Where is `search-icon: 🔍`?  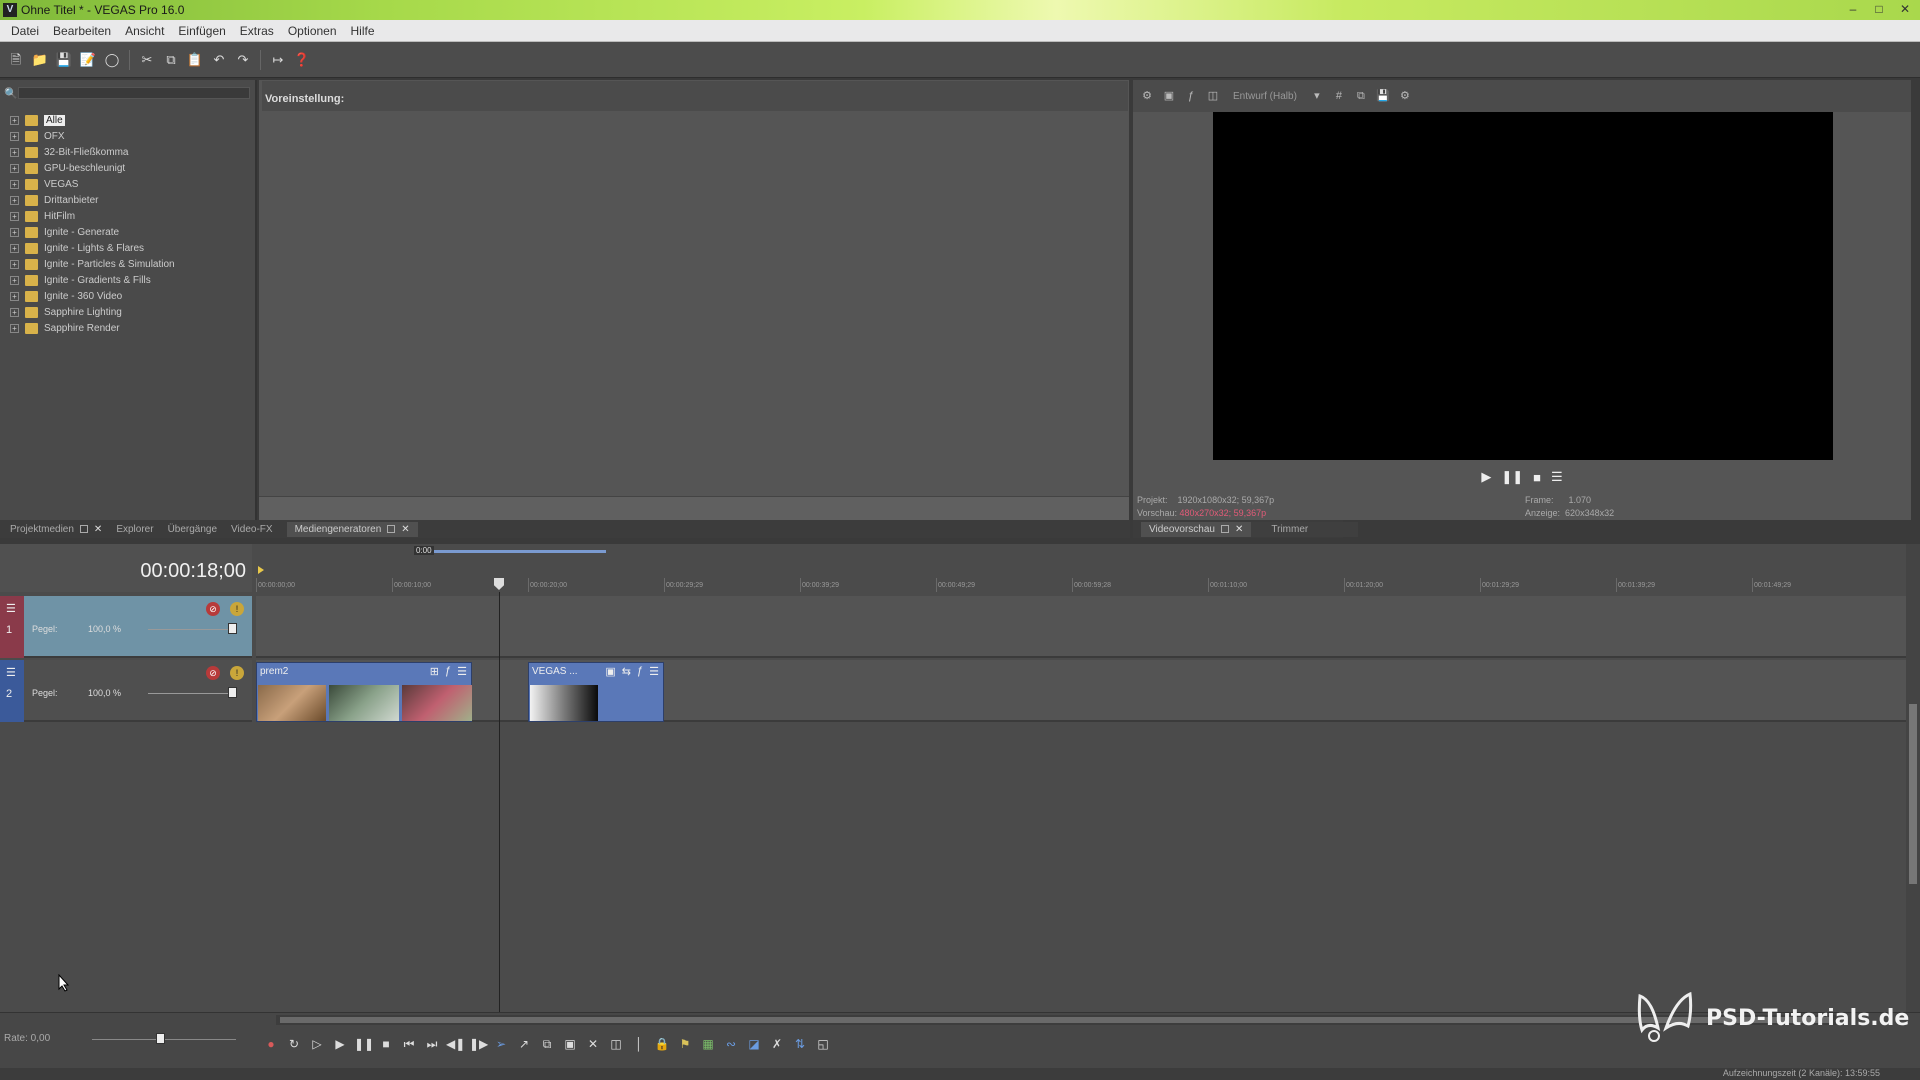
search-icon: 🔍 is located at coordinates (11, 93).